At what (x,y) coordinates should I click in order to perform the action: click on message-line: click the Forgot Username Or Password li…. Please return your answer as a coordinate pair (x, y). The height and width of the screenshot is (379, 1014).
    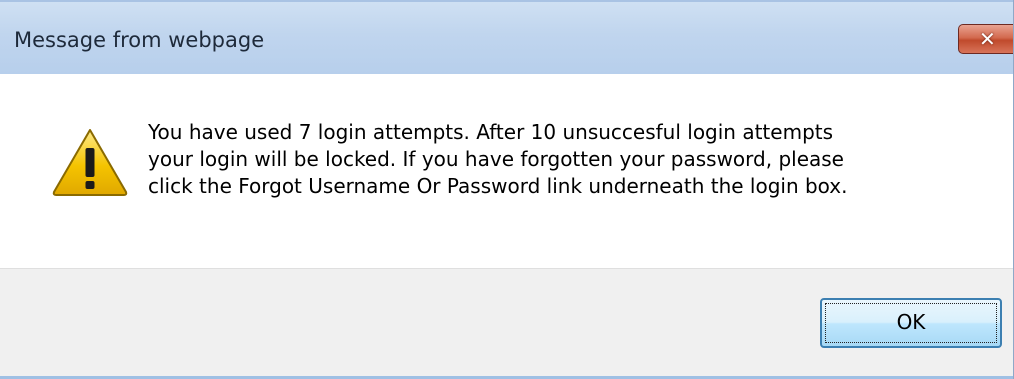
    Looking at the image, I should click on (498, 186).